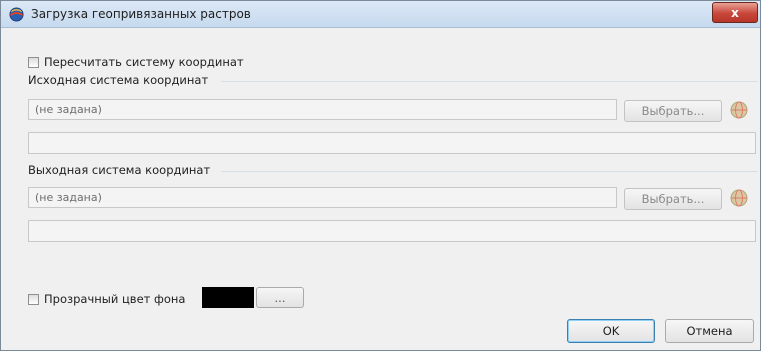  Describe the element at coordinates (33, 299) in the screenshot. I see `transparent-bg-checkbox` at that location.